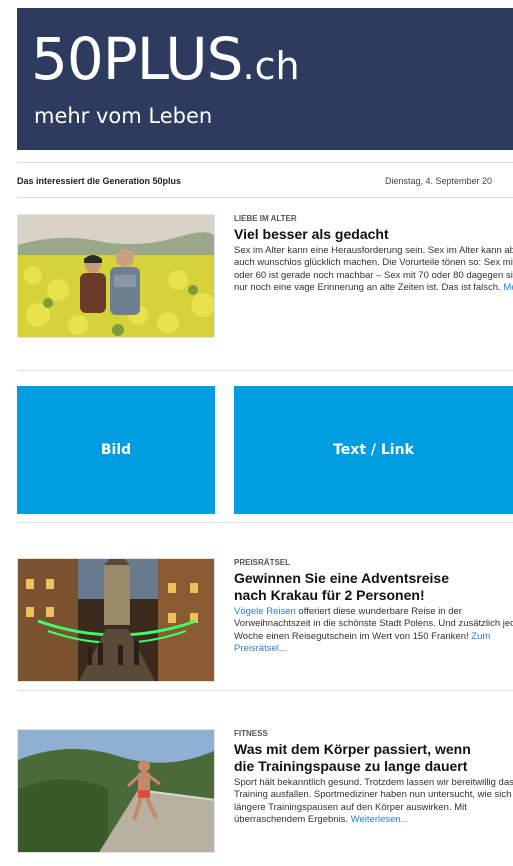 Image resolution: width=513 pixels, height=866 pixels. I want to click on headline-line: die Trainingspause zu lange dauert, so click(351, 765).